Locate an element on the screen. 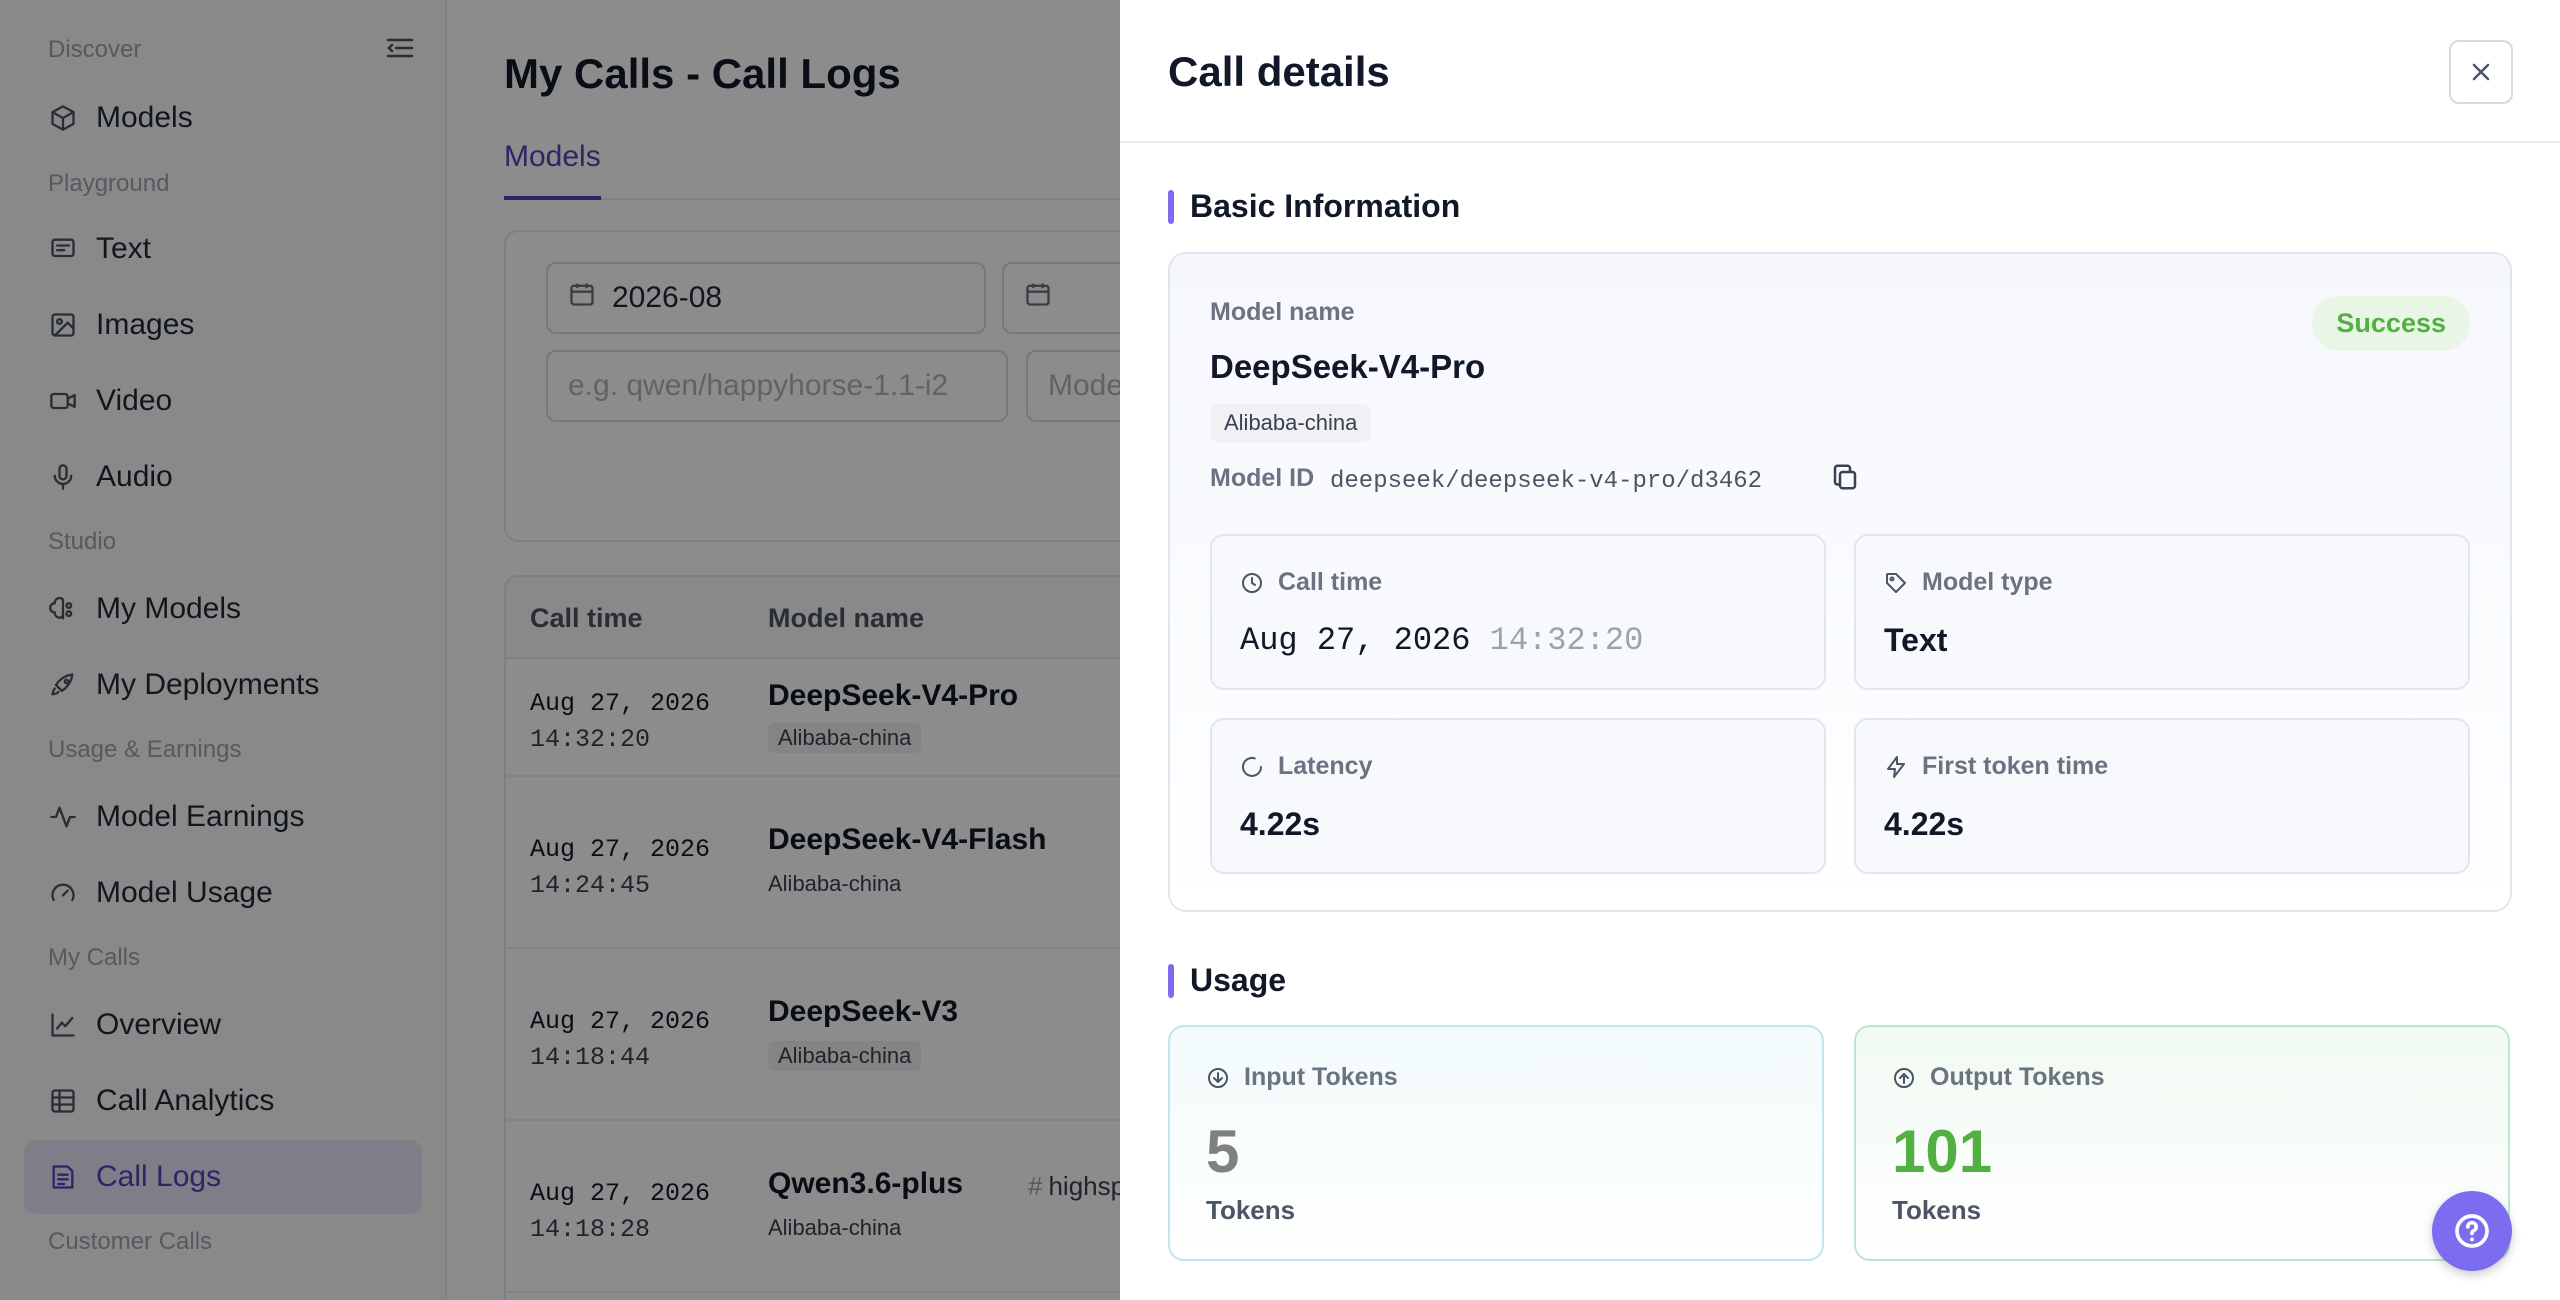  close-button is located at coordinates (2481, 72).